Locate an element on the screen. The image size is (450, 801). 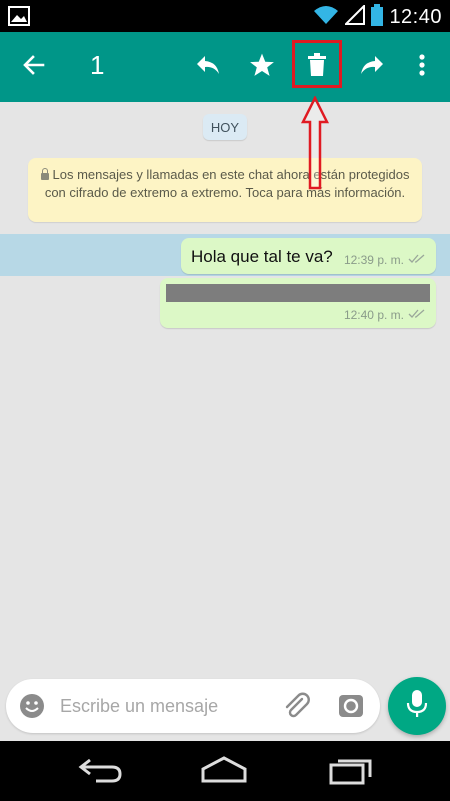
battery-icon is located at coordinates (377, 17).